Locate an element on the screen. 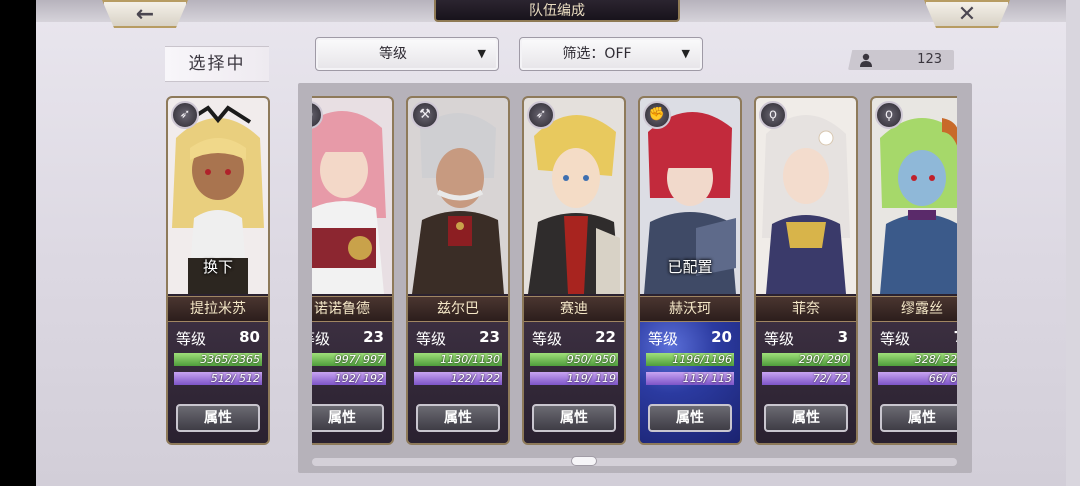 The image size is (1080, 486). level-value: 7 is located at coordinates (955, 337).